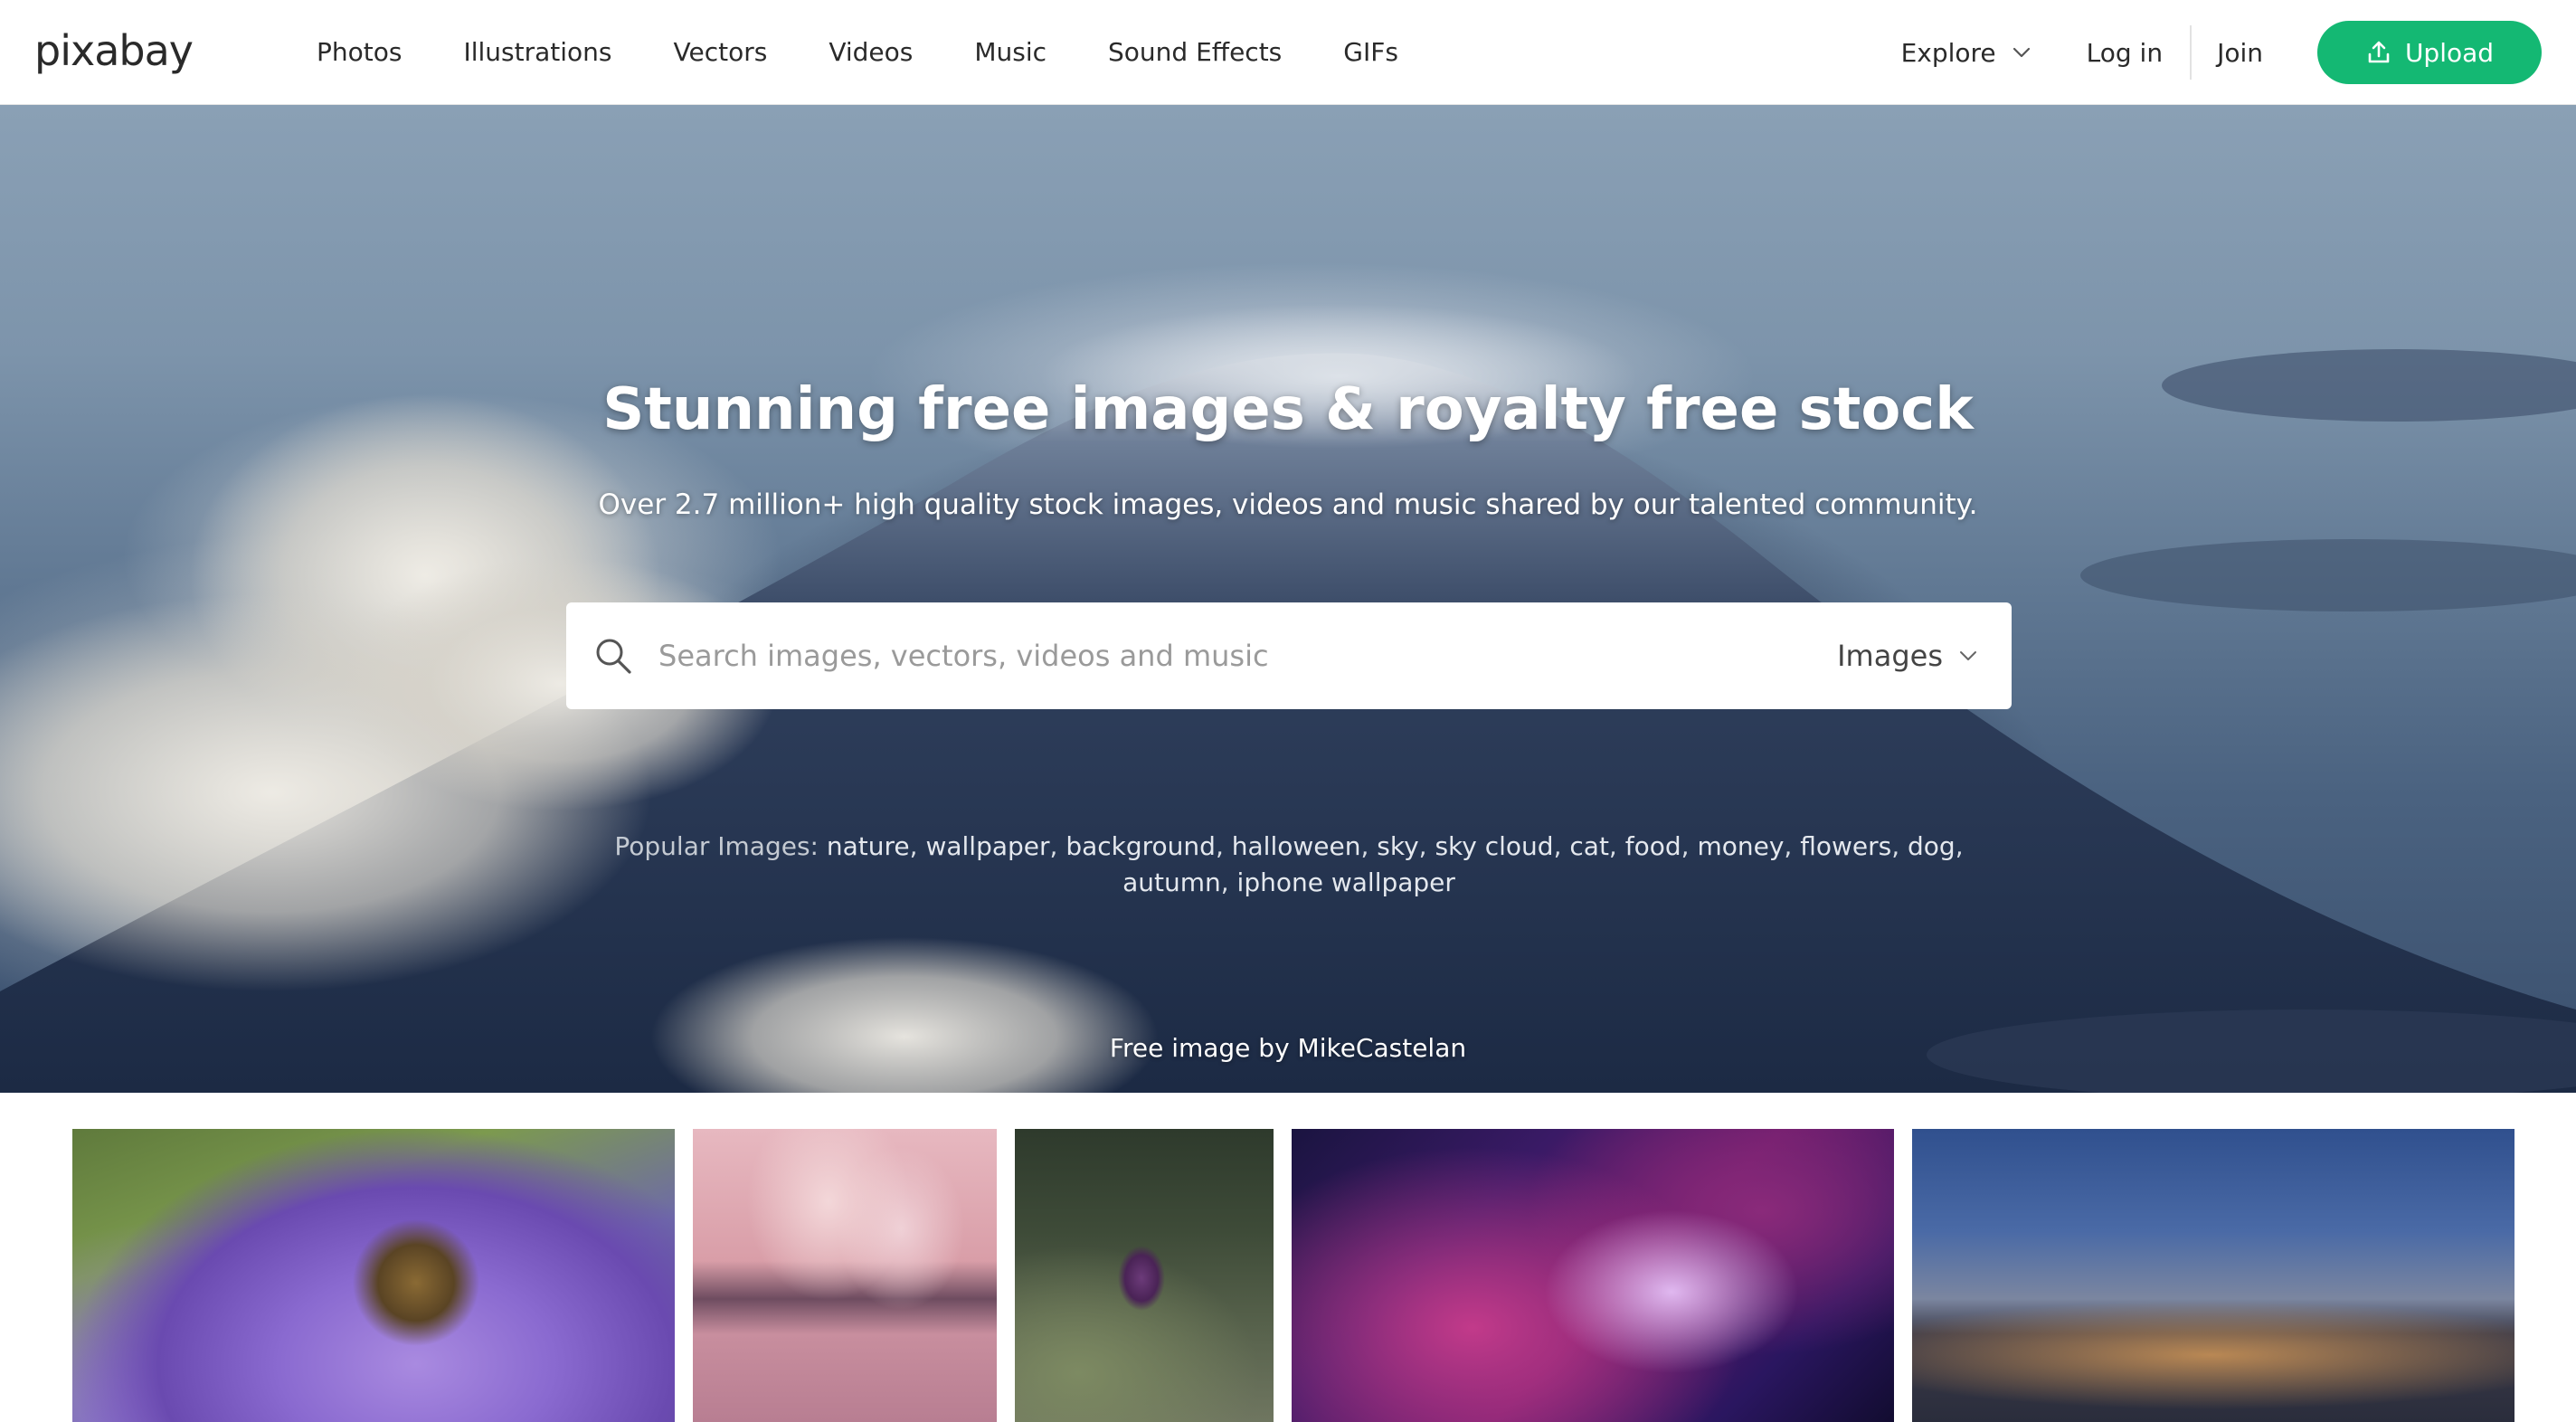 This screenshot has width=2576, height=1422. I want to click on popular-tag: halloween, so click(1296, 846).